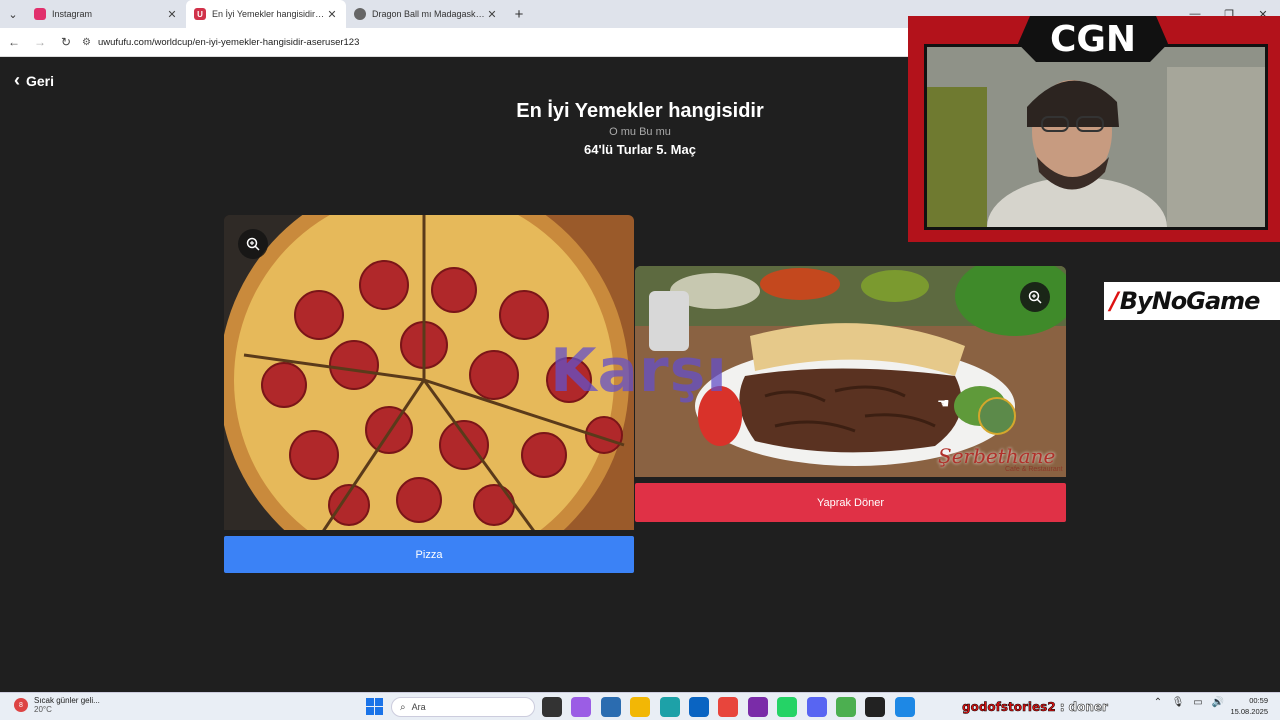 The height and width of the screenshot is (720, 1280). What do you see at coordinates (66, 42) in the screenshot?
I see `reload-icon: ↻` at bounding box center [66, 42].